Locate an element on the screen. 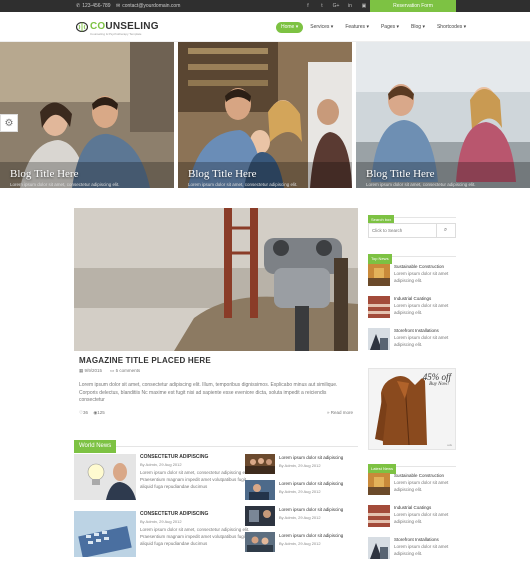 The height and width of the screenshot is (570, 530). nav-home: Home ▾ is located at coordinates (290, 27).